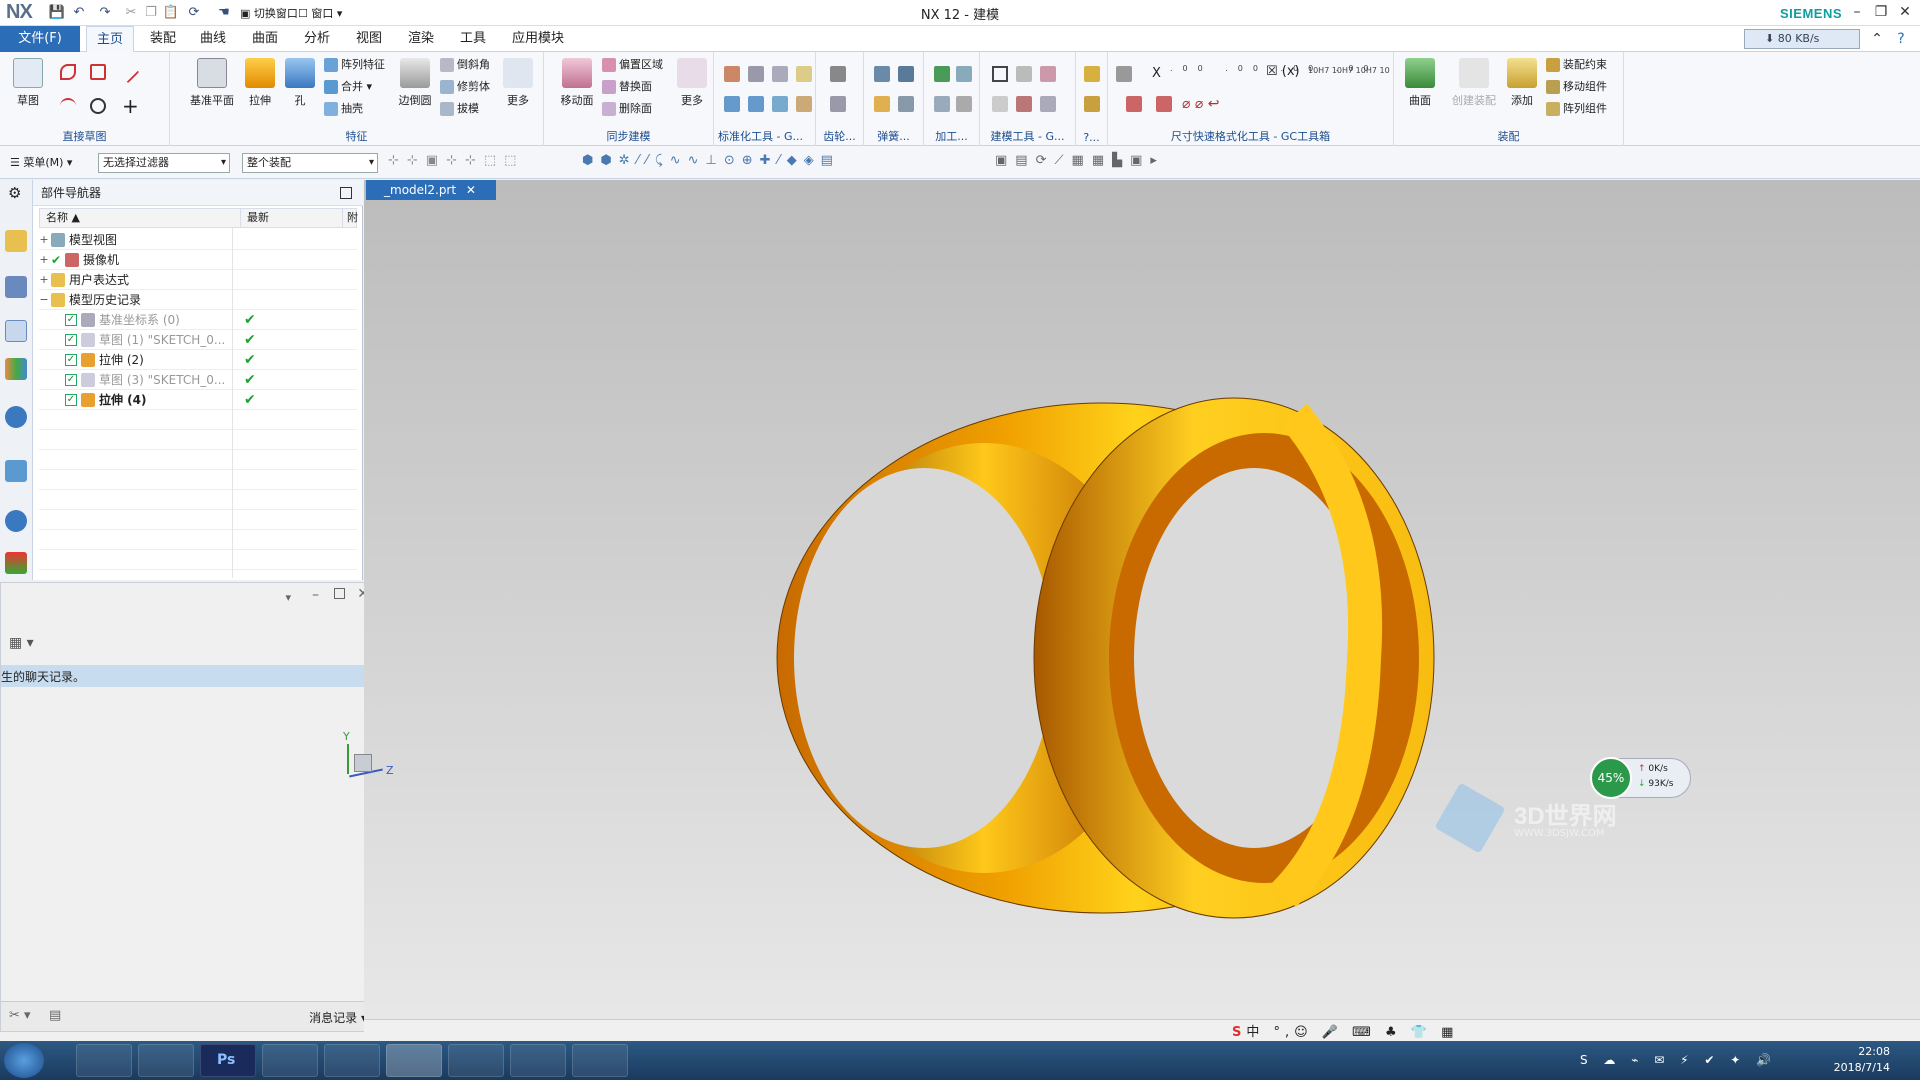 This screenshot has height=1080, width=1920. Describe the element at coordinates (1048, 74) in the screenshot. I see `modeling-tool-3-icon` at that location.